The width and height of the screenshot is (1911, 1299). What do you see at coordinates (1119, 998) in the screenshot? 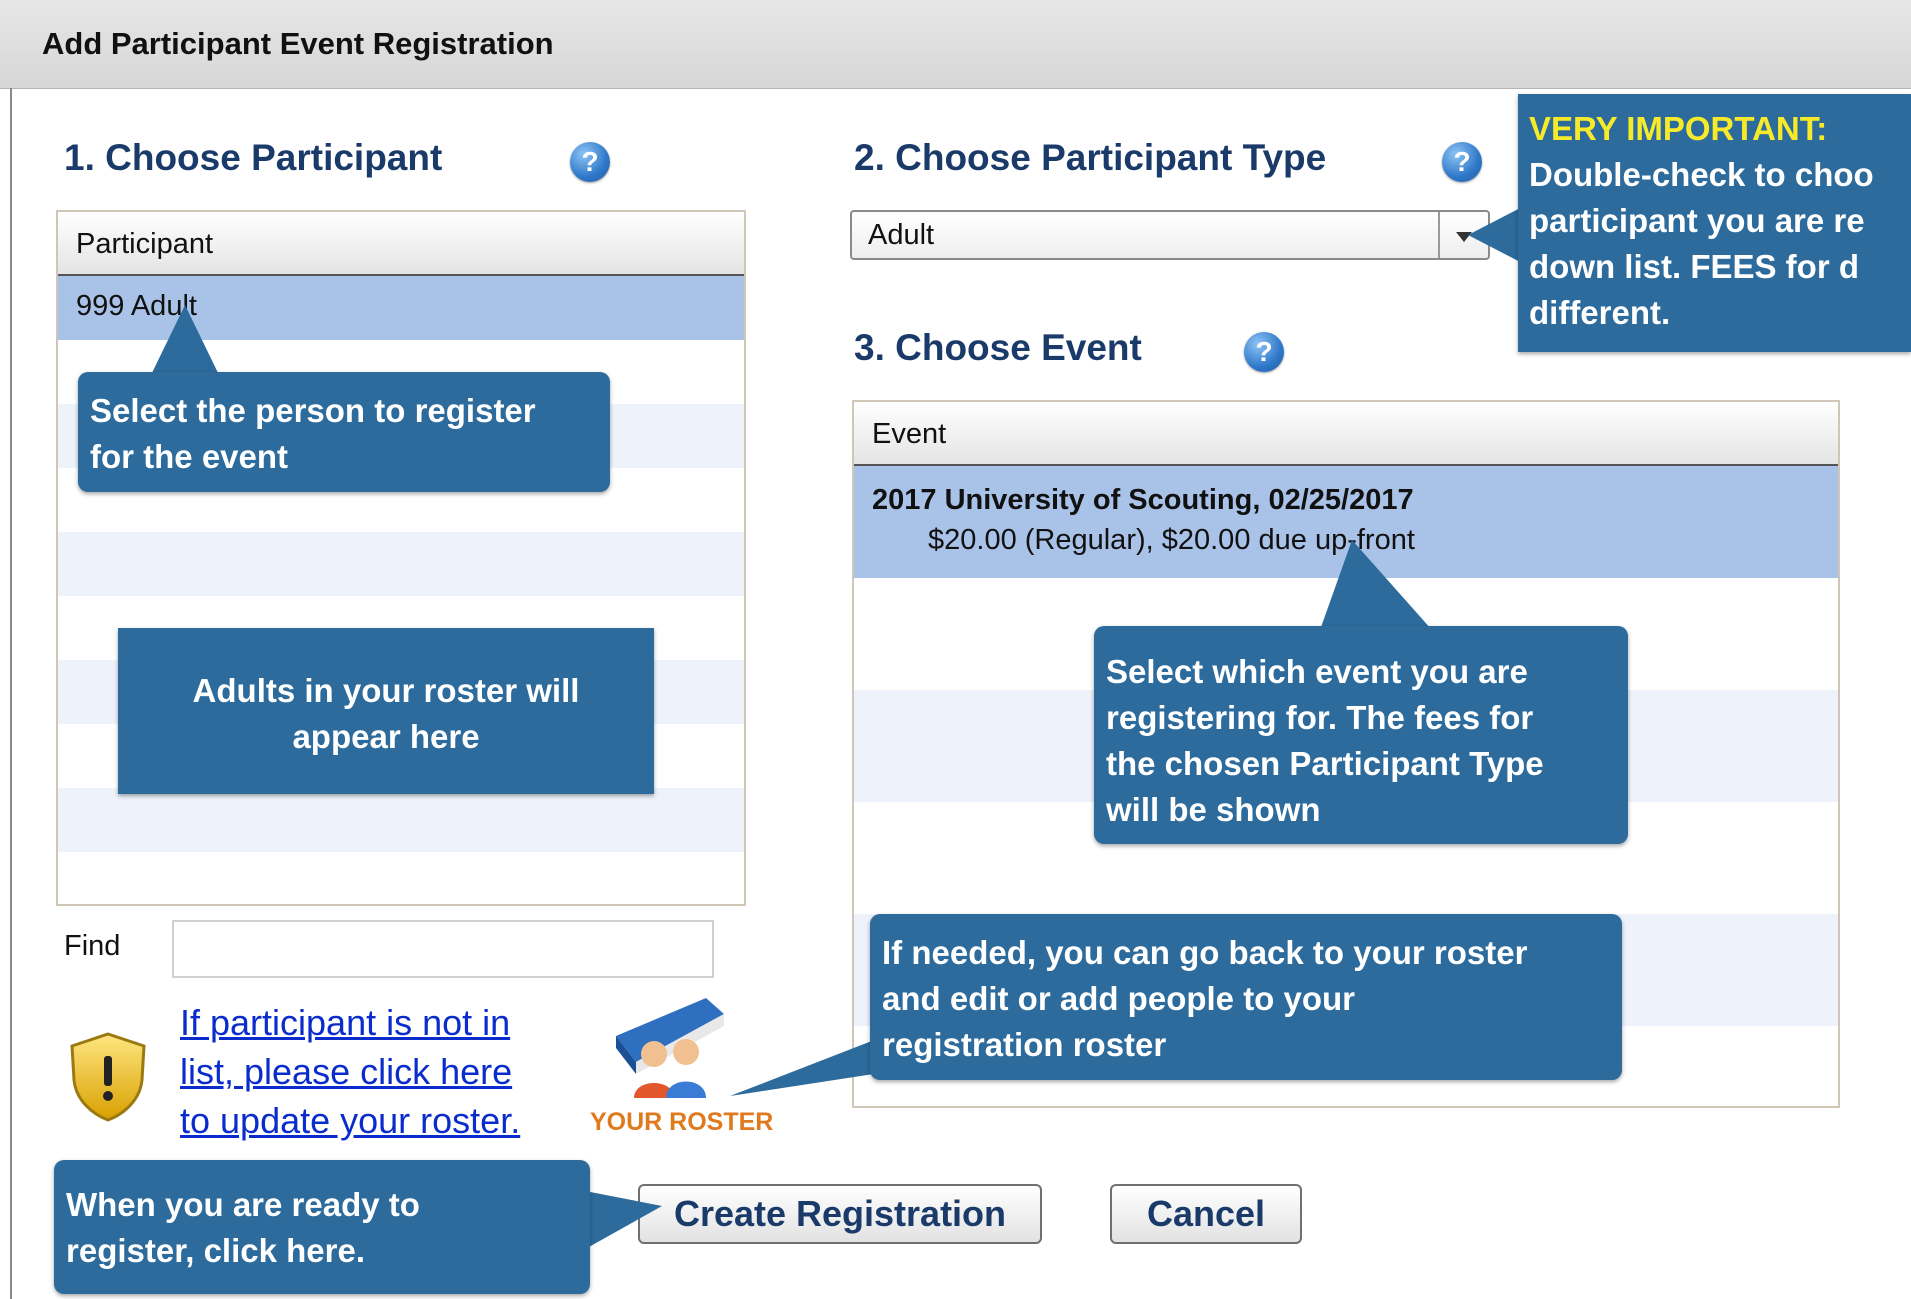
I see `go-back-callout-line: and edit or add people to your` at bounding box center [1119, 998].